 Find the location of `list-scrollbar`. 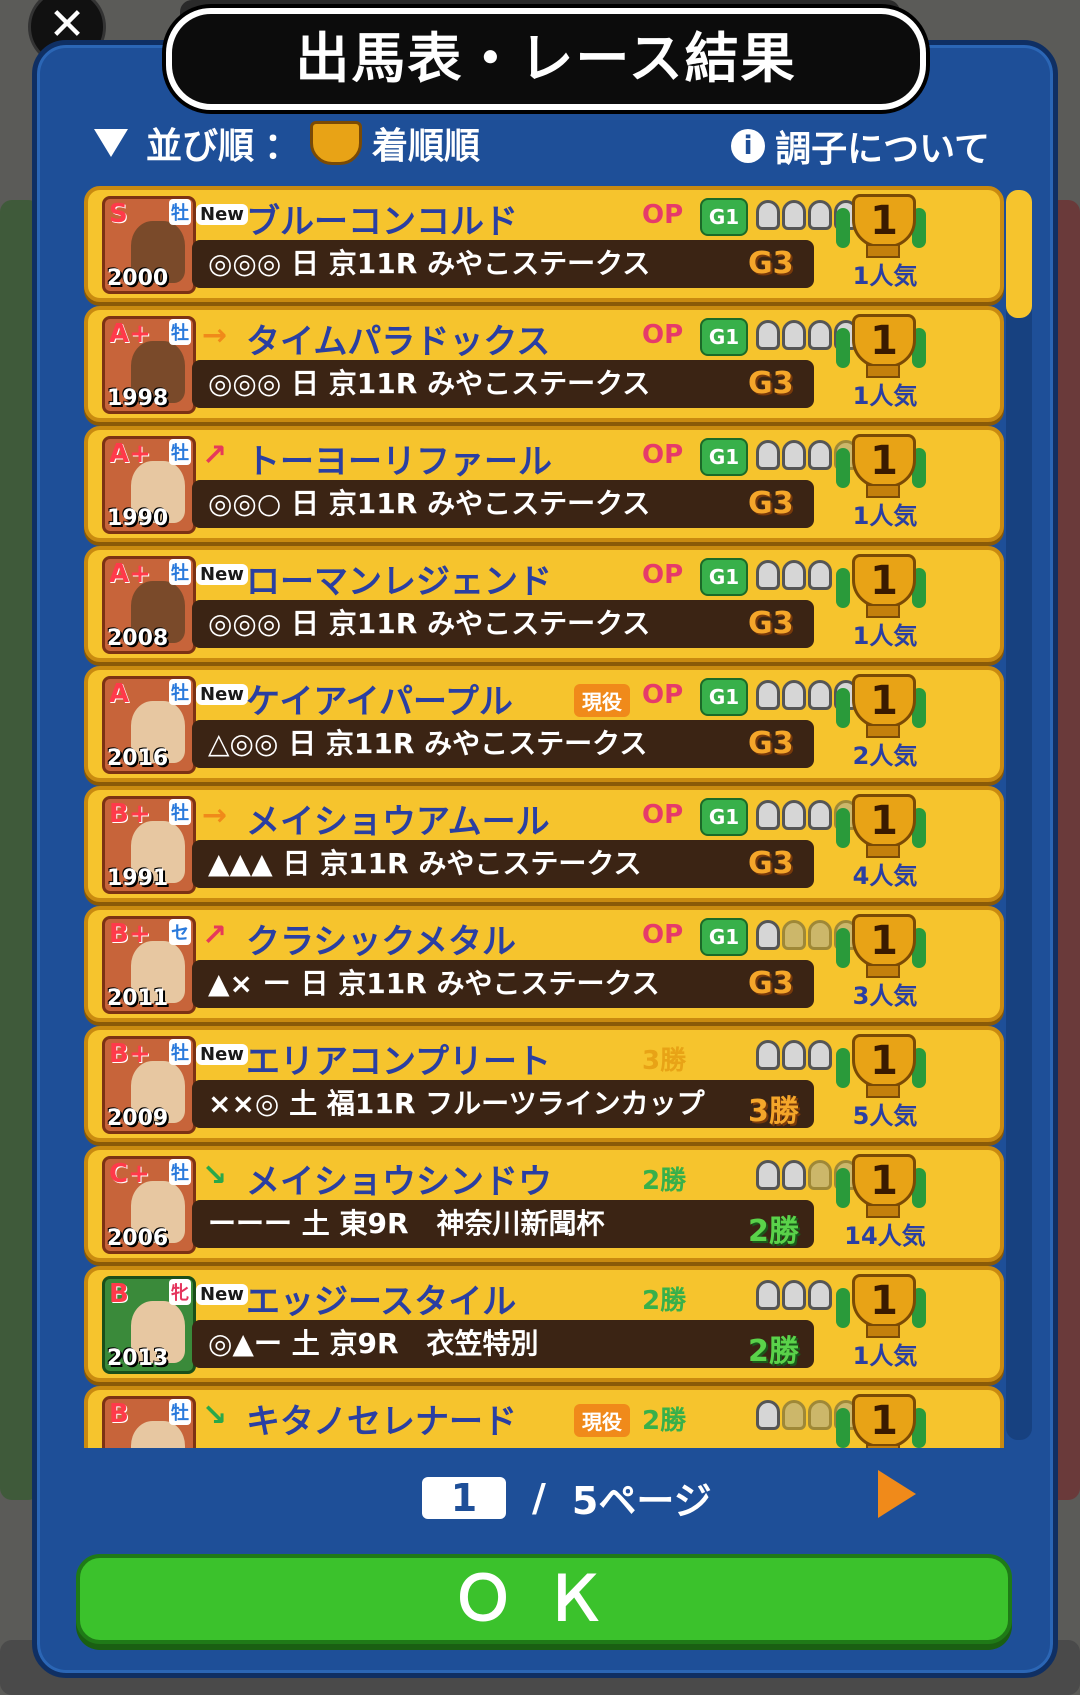

list-scrollbar is located at coordinates (1019, 815).